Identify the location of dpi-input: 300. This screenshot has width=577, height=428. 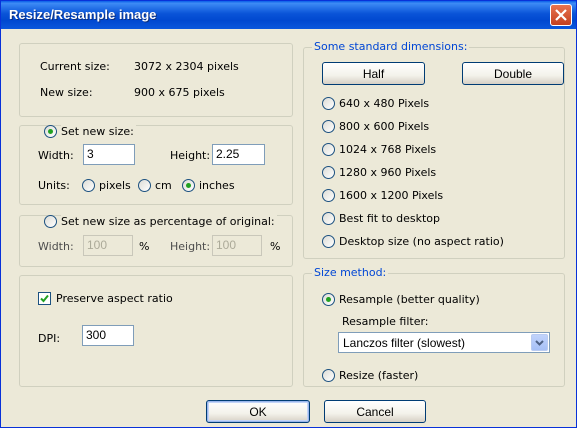
(108, 335).